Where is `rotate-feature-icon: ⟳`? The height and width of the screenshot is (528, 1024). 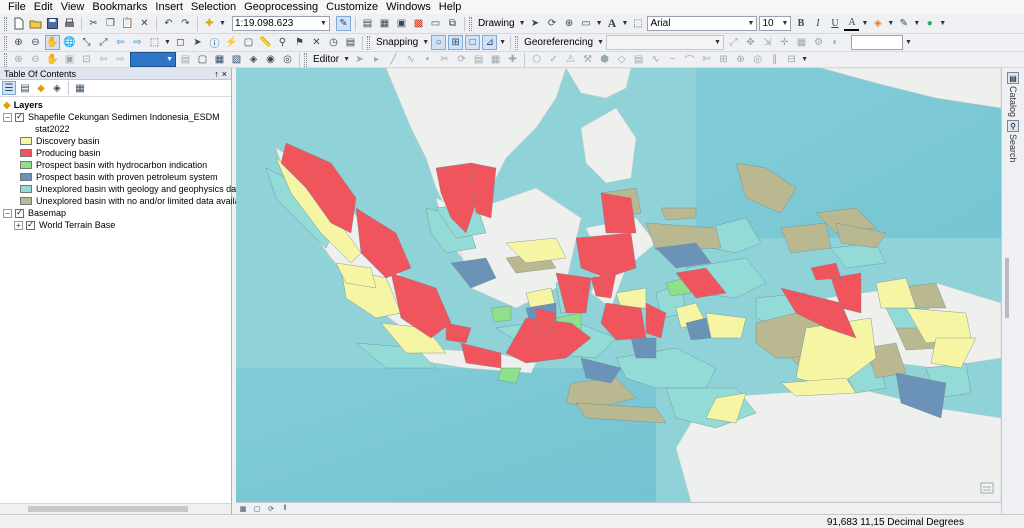
rotate-feature-icon: ⟳ is located at coordinates (461, 59).